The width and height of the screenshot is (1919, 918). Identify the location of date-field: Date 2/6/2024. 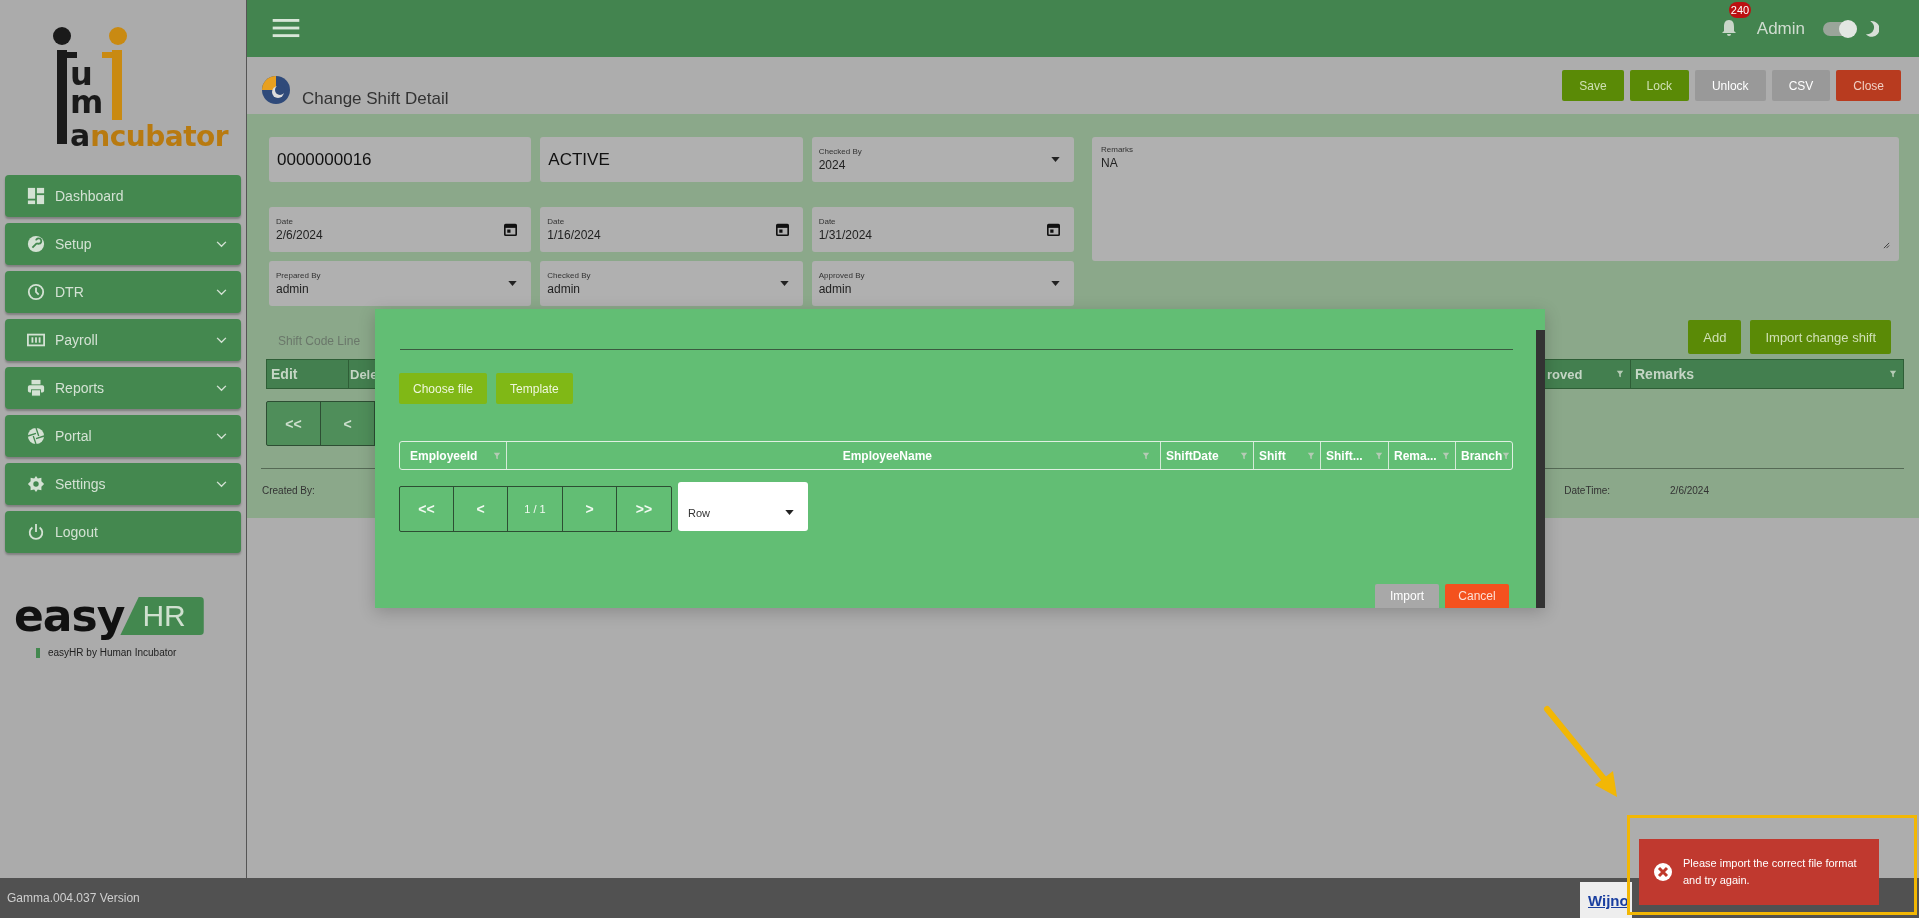
(400, 229).